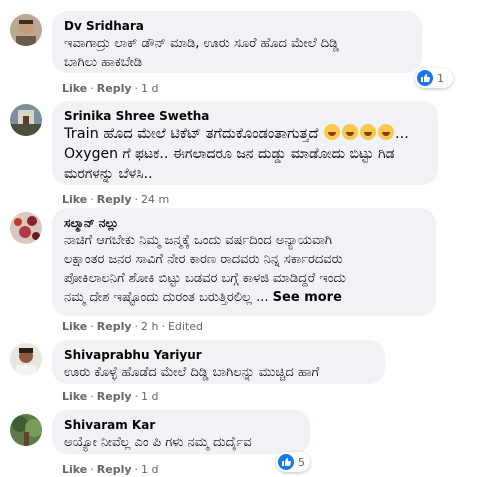 This screenshot has width=495, height=477. What do you see at coordinates (133, 326) in the screenshot?
I see `comment-meta: Like · Reply · 2 h · Edited` at bounding box center [133, 326].